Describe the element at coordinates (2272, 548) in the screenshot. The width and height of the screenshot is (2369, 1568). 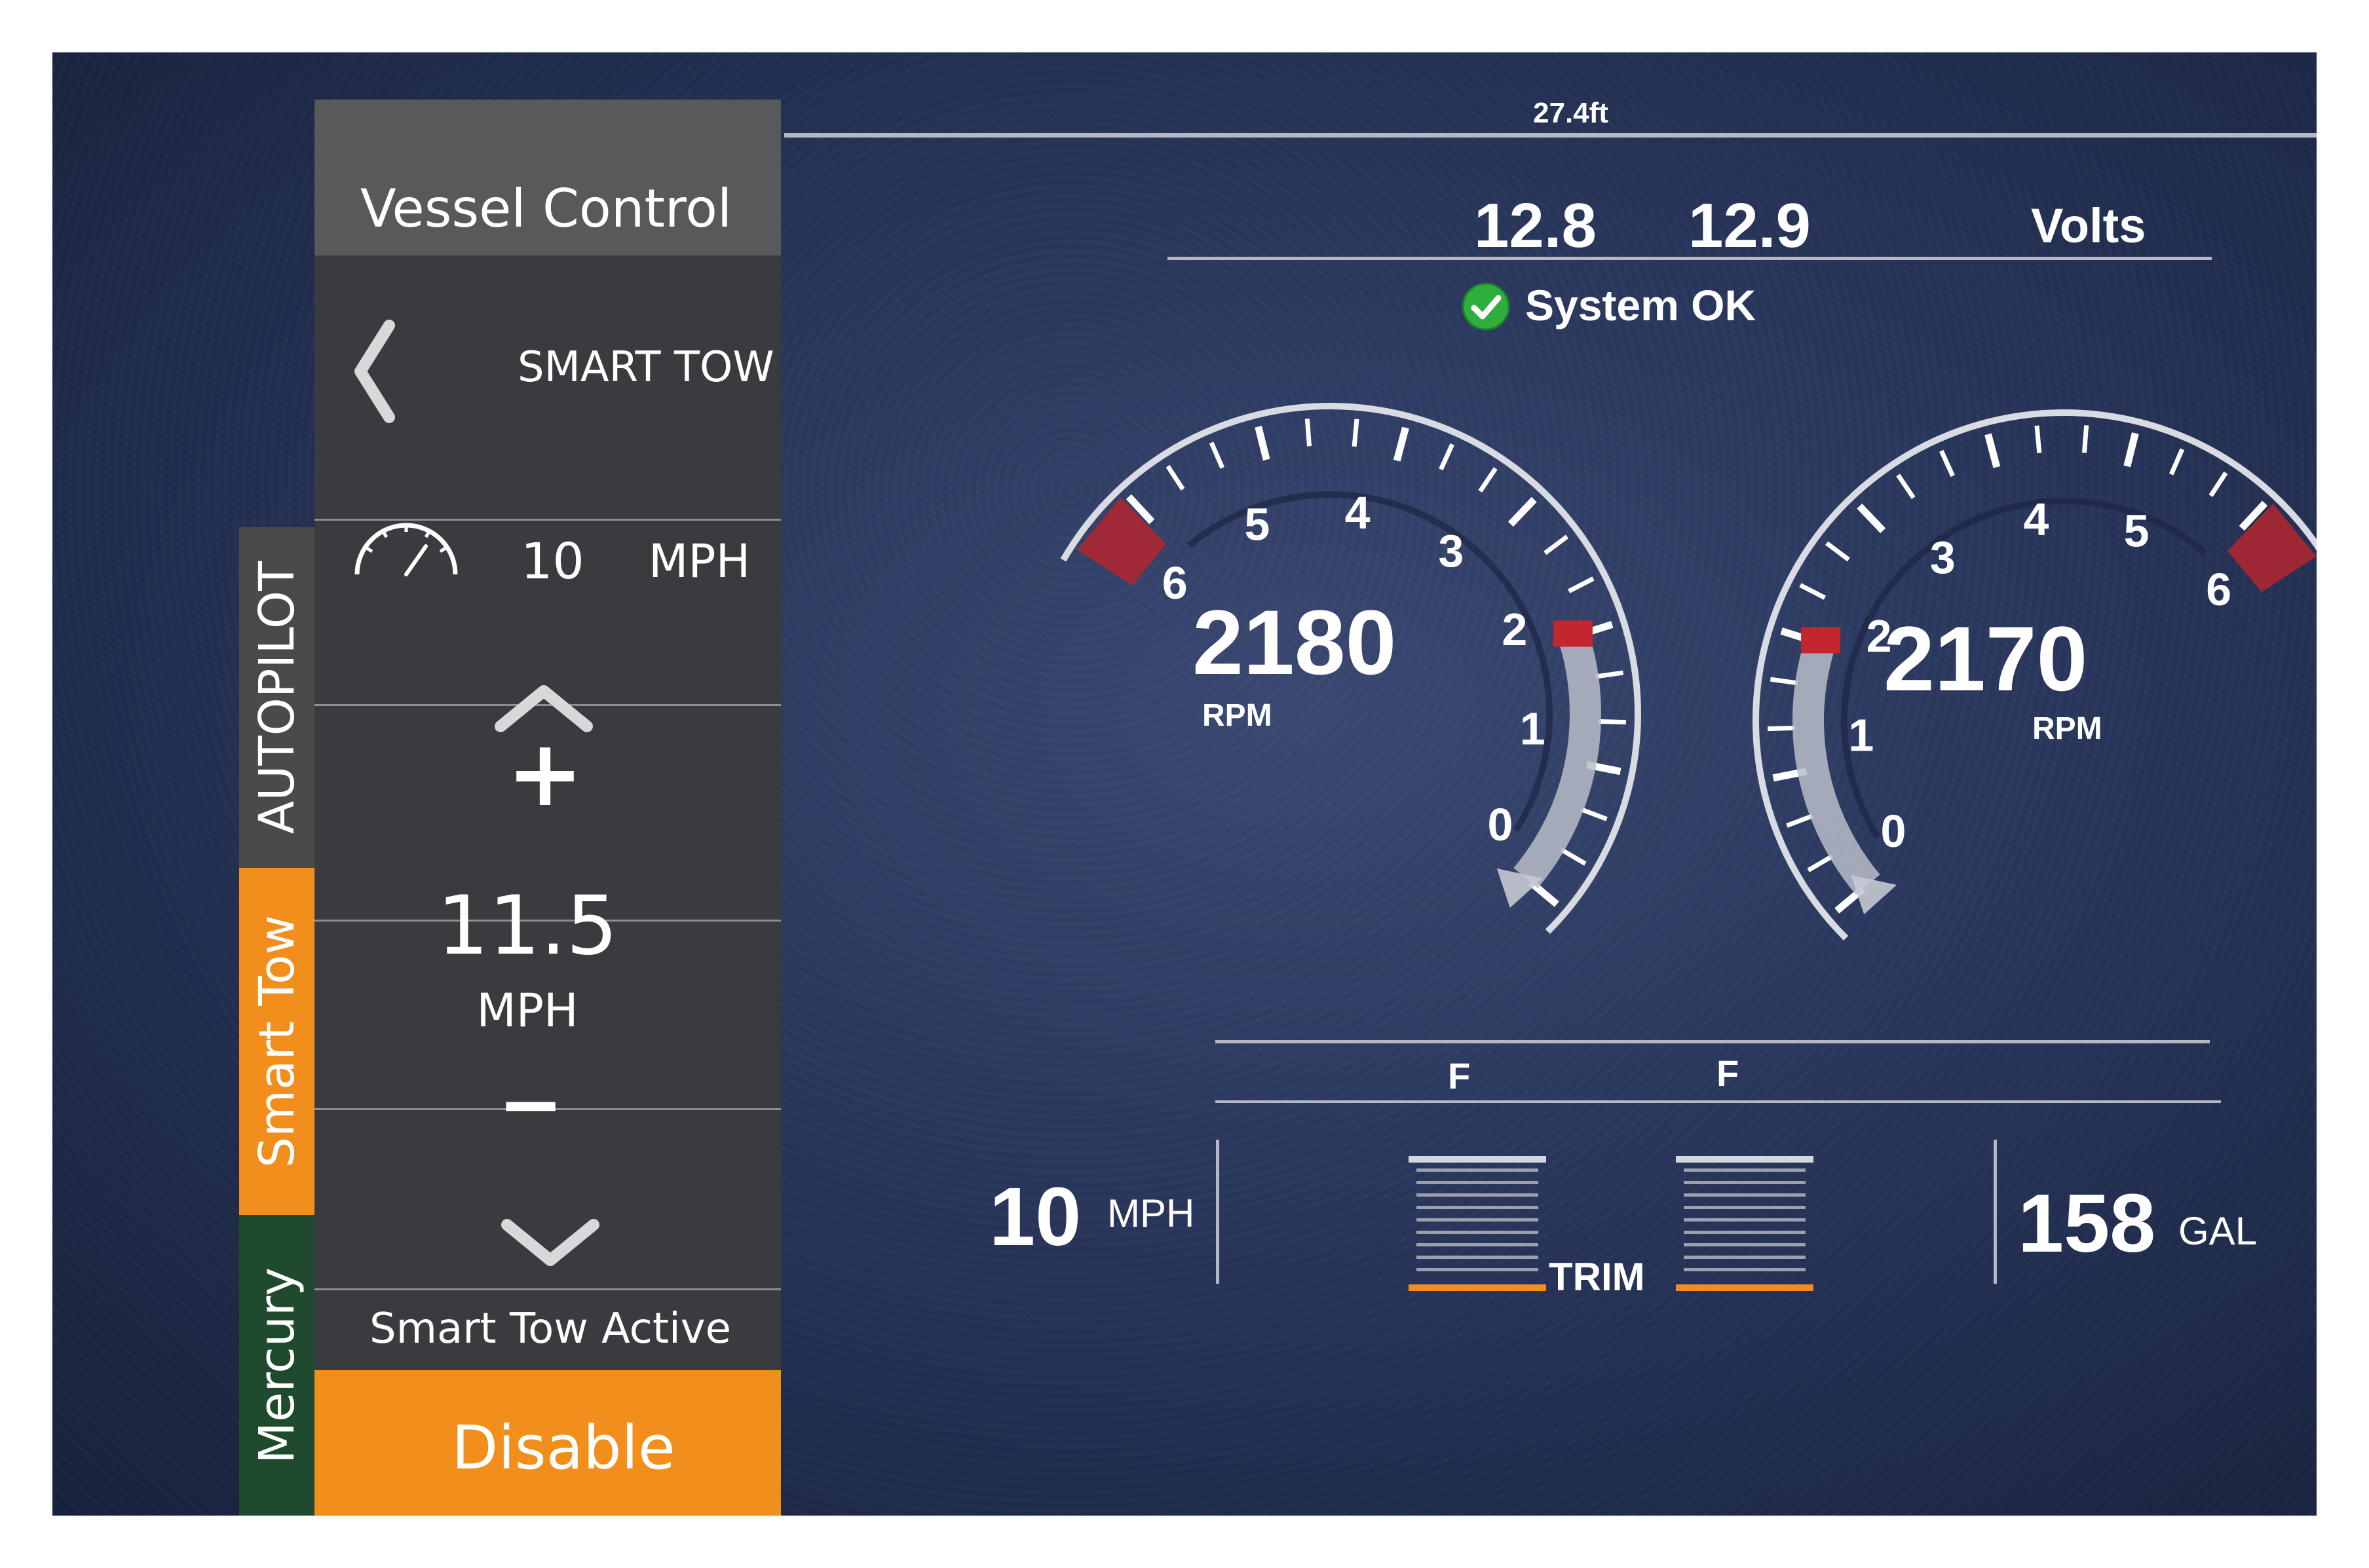
I see `redline-band` at that location.